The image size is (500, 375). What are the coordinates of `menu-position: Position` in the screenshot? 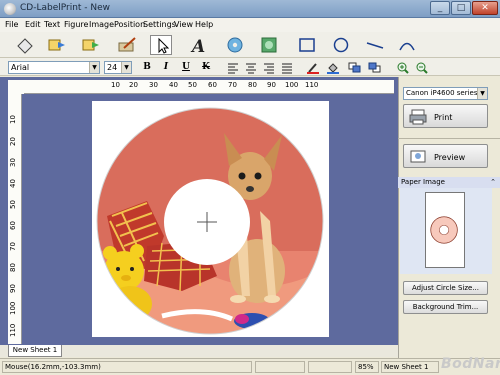 It's located at (129, 24).